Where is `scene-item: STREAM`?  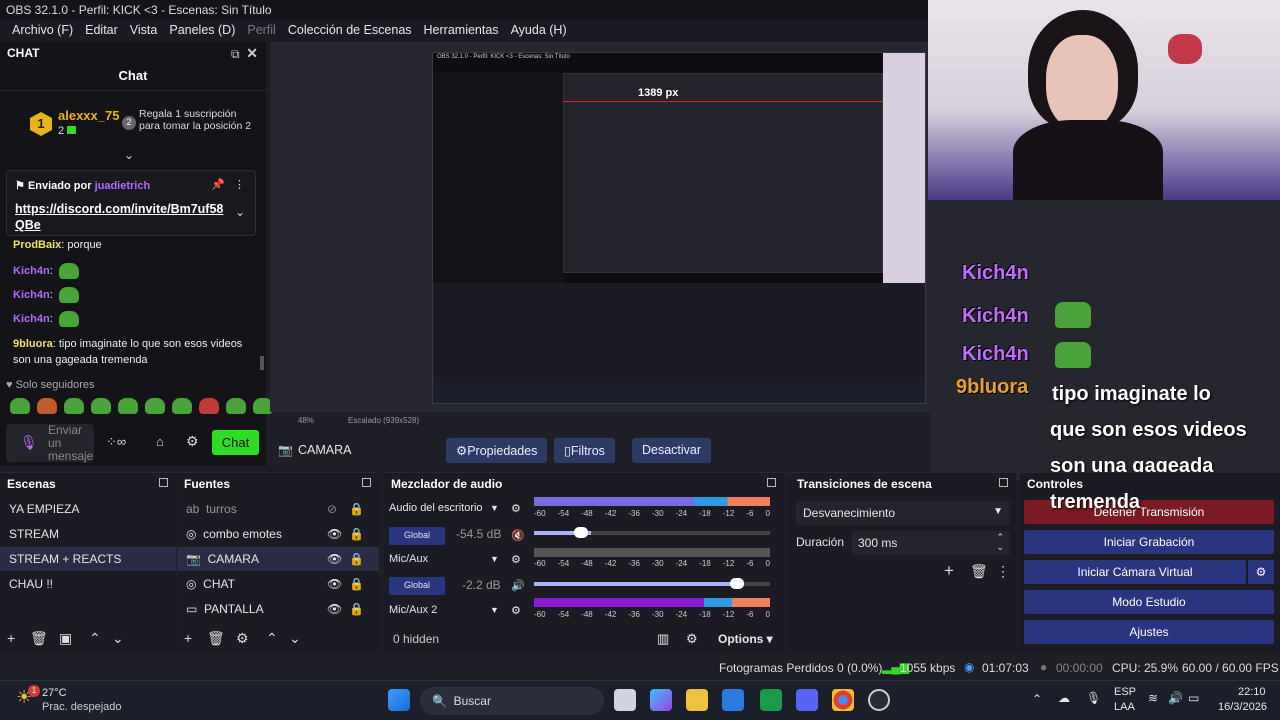 scene-item: STREAM is located at coordinates (88, 534).